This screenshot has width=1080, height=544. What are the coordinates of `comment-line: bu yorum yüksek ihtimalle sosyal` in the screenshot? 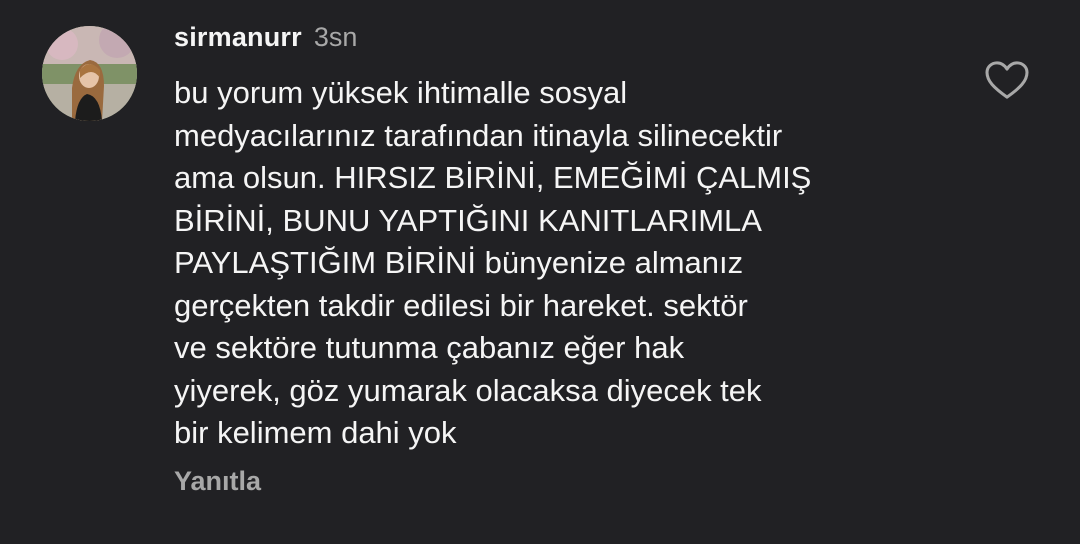 It's located at (401, 92).